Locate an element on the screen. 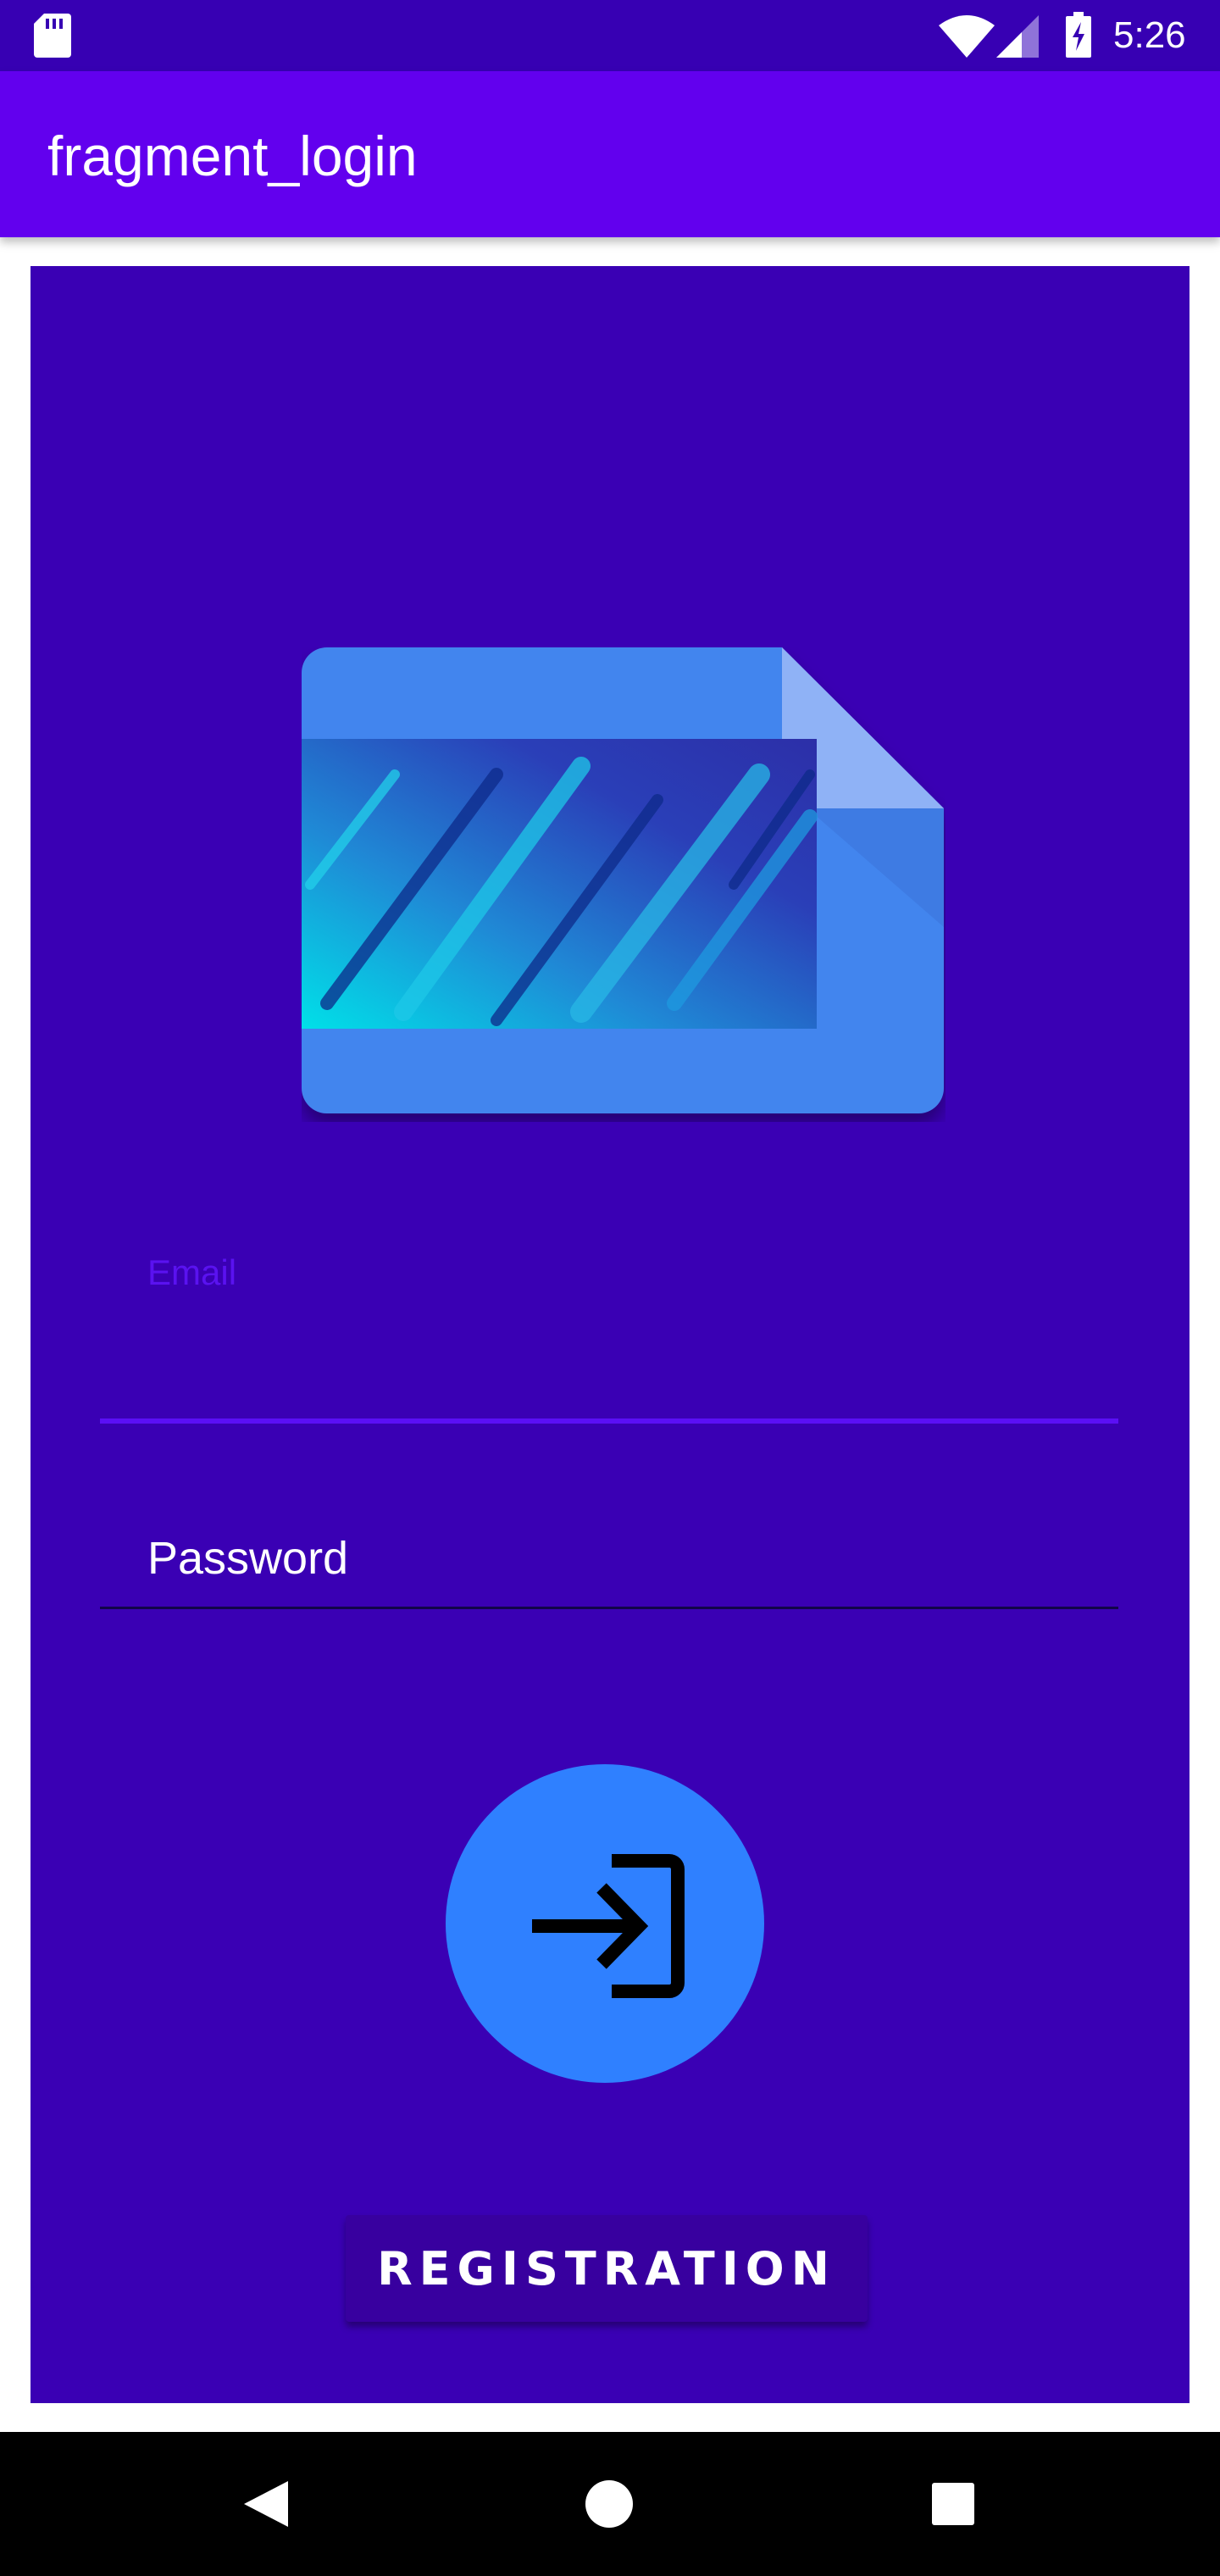 The image size is (1220, 2576). sd-card-icon is located at coordinates (52, 36).